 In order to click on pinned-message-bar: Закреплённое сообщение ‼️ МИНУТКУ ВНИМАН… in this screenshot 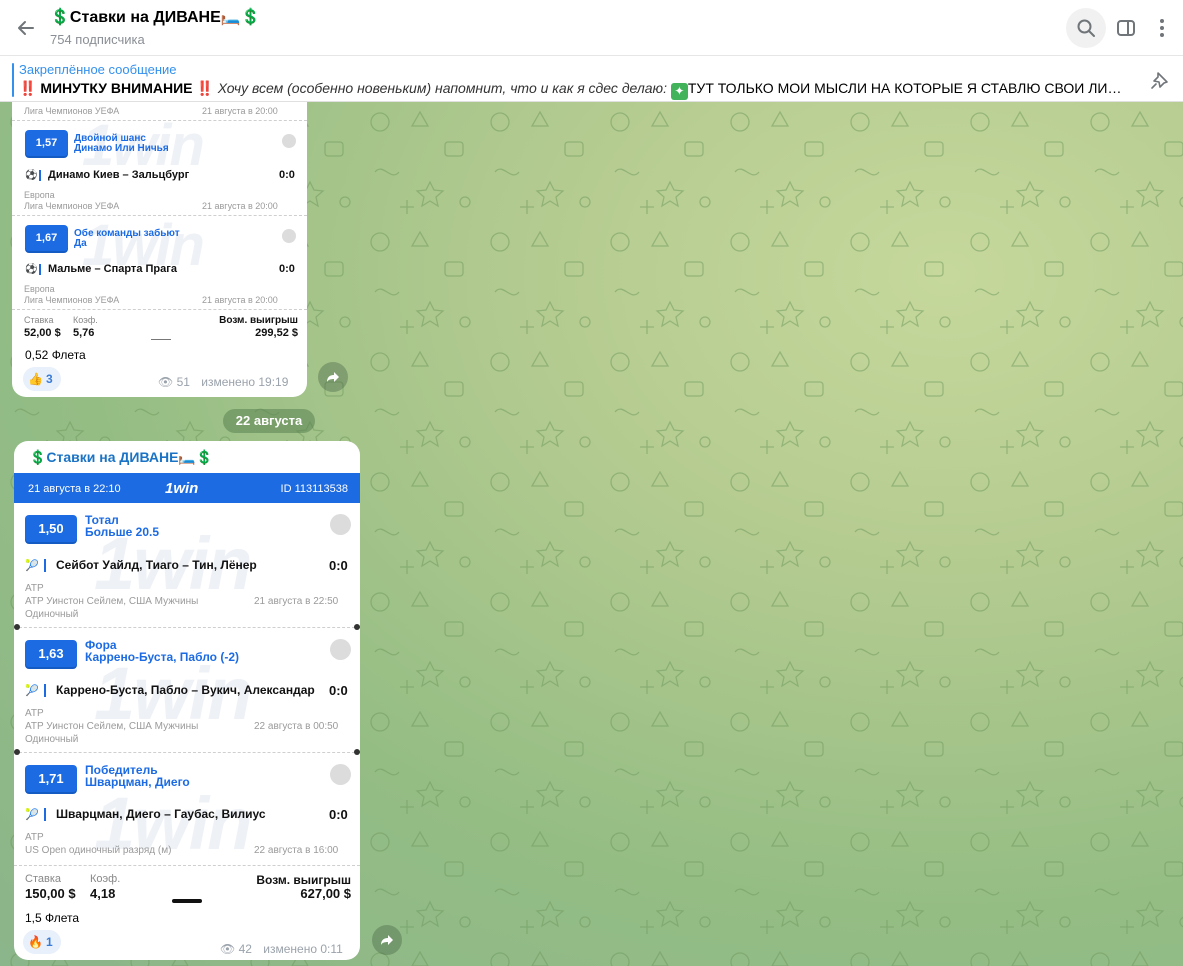, I will do `click(591, 79)`.